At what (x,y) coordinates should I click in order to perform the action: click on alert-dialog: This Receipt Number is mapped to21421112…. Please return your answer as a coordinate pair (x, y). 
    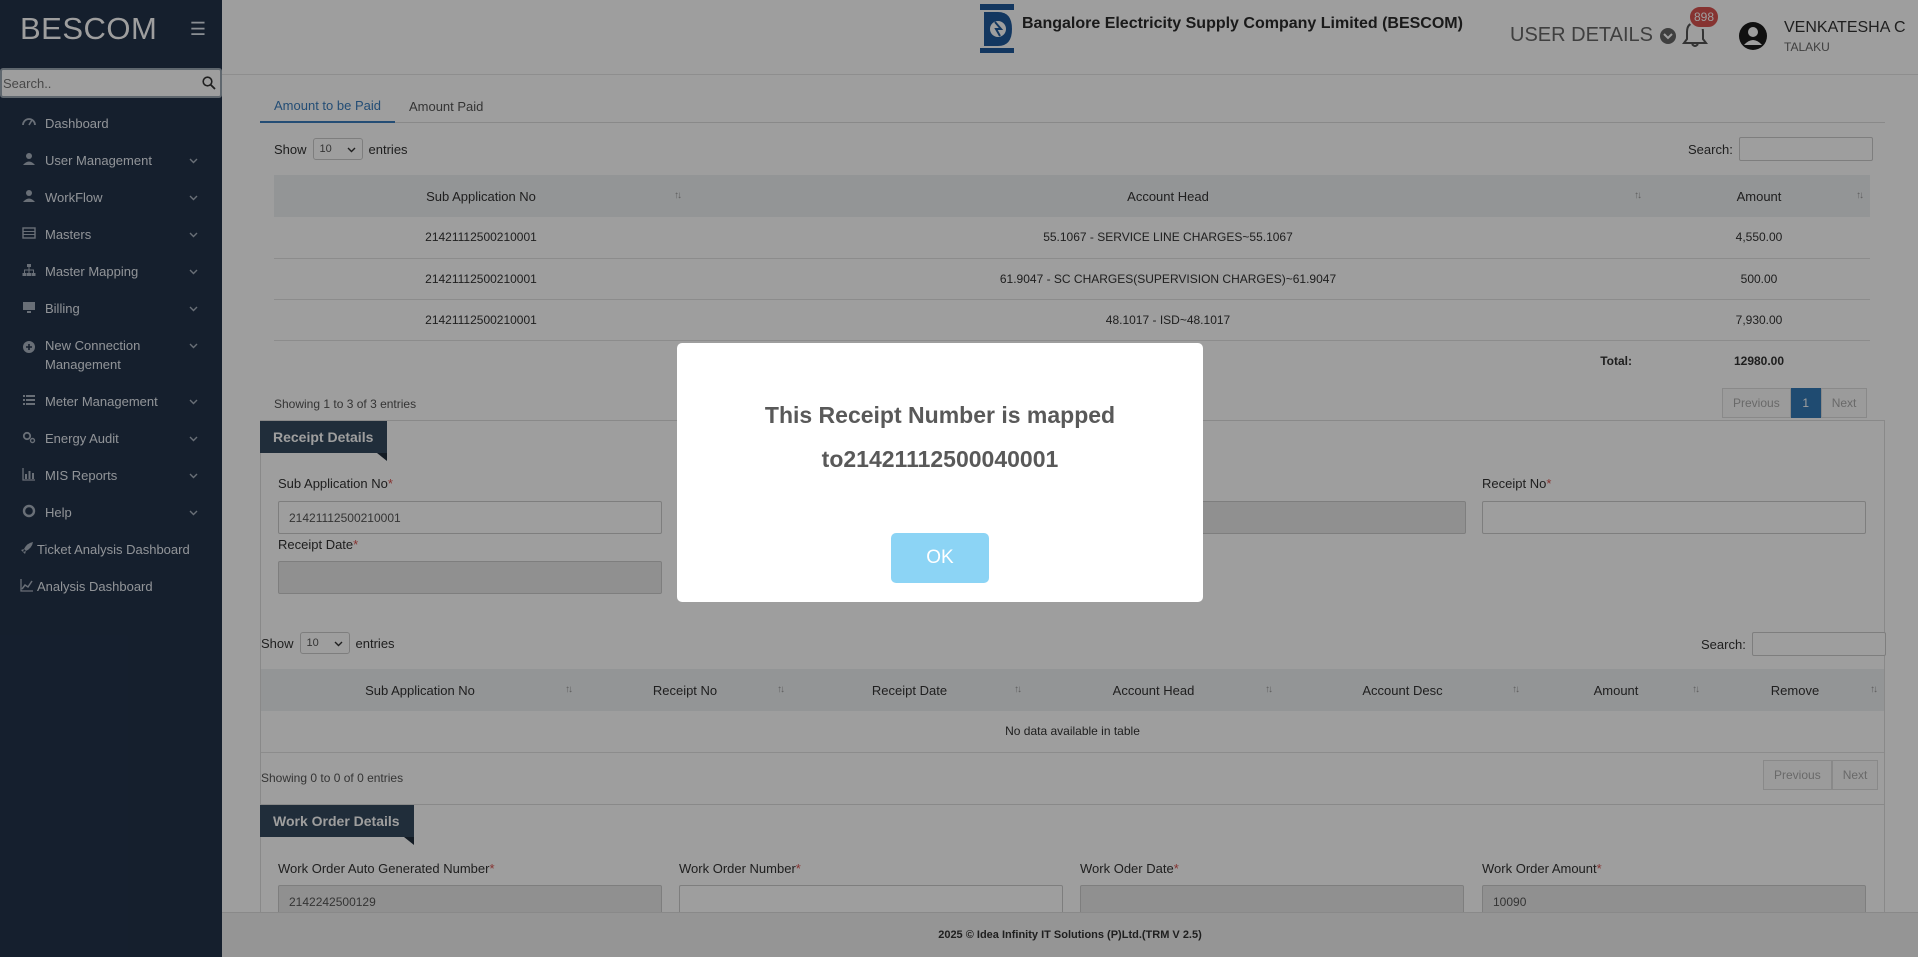
    Looking at the image, I should click on (940, 472).